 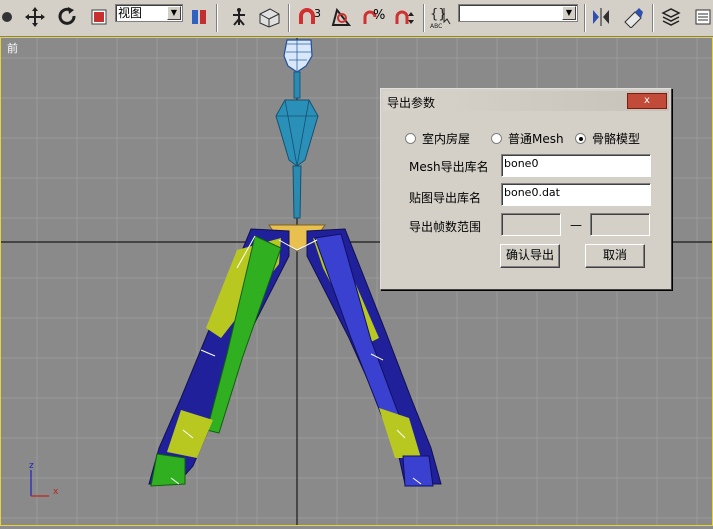 I want to click on texture-export-label: 贴图导出库名, so click(x=445, y=198).